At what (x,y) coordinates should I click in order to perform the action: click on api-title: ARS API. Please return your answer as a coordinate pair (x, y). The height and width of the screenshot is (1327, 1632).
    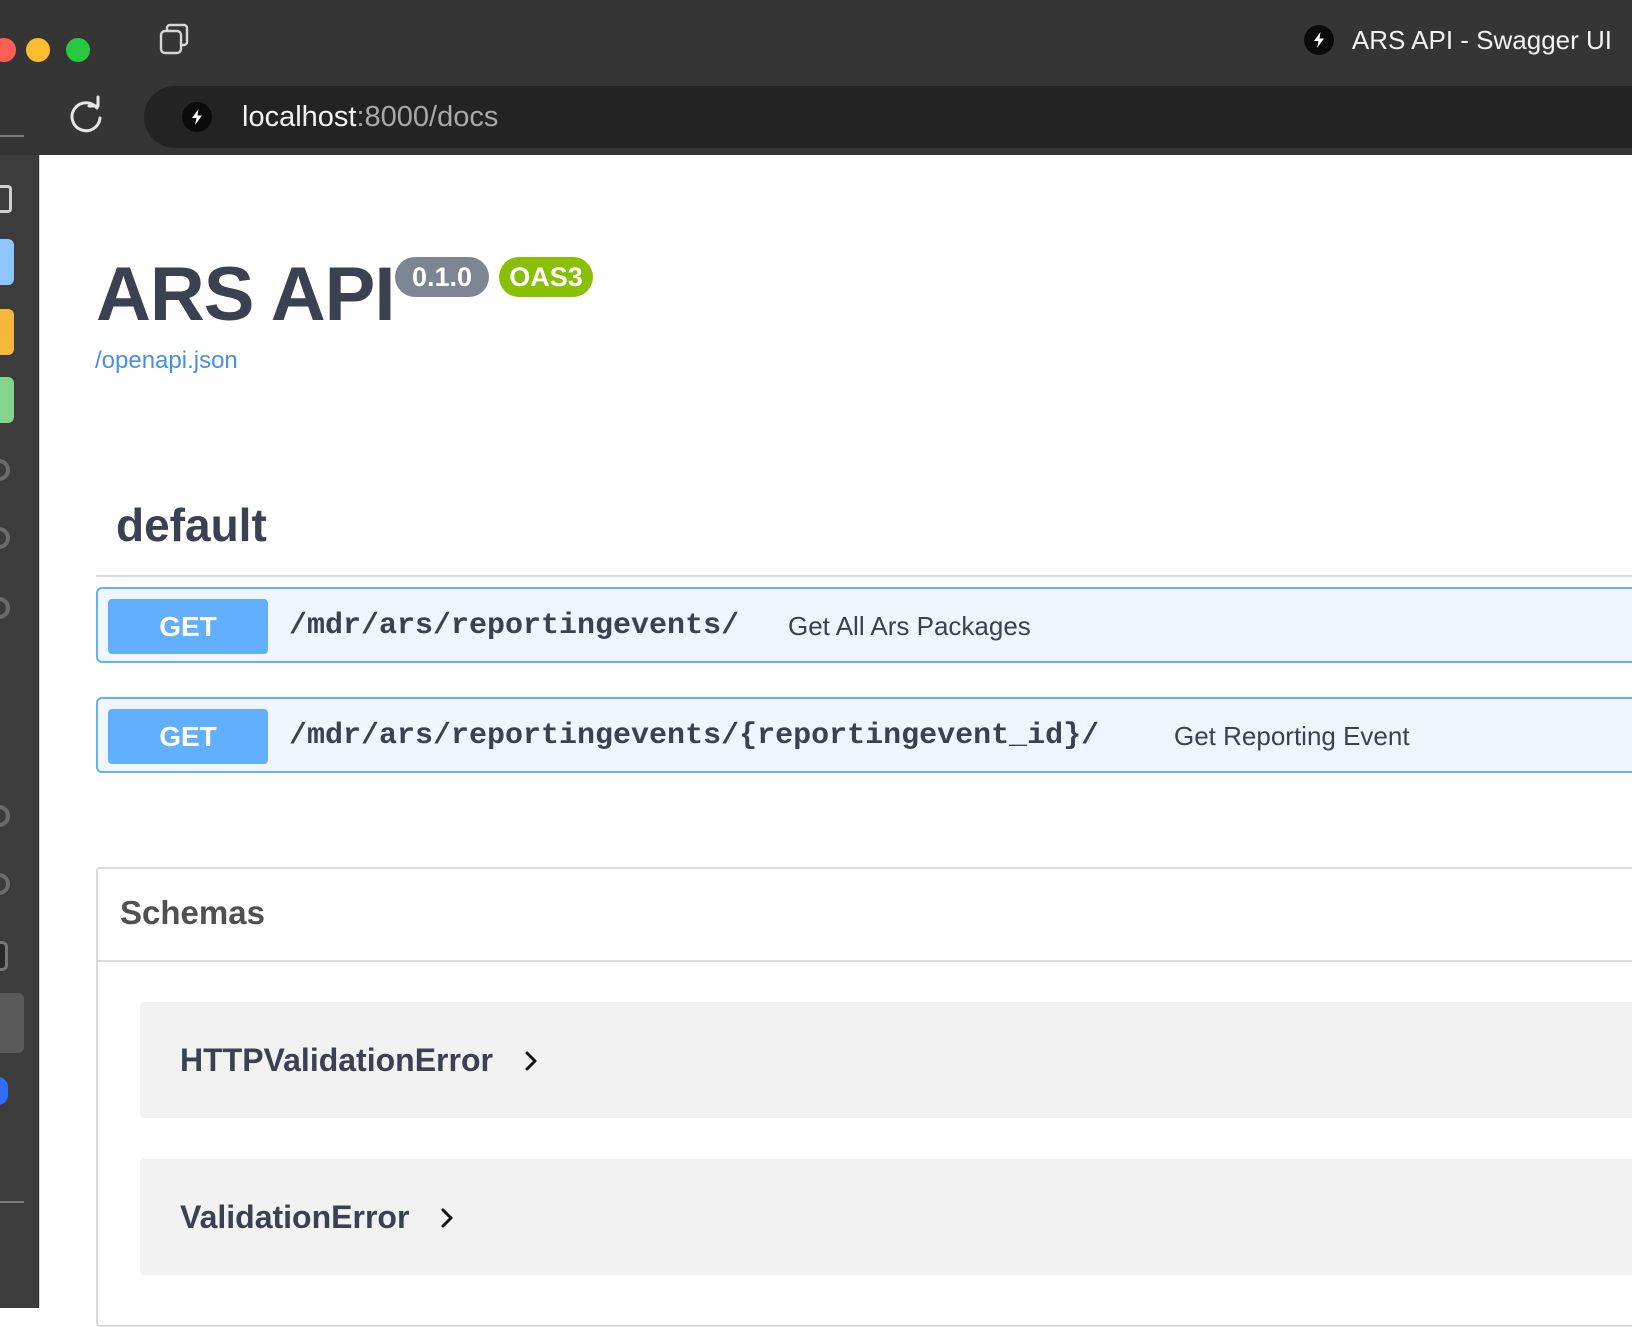
    Looking at the image, I should click on (245, 294).